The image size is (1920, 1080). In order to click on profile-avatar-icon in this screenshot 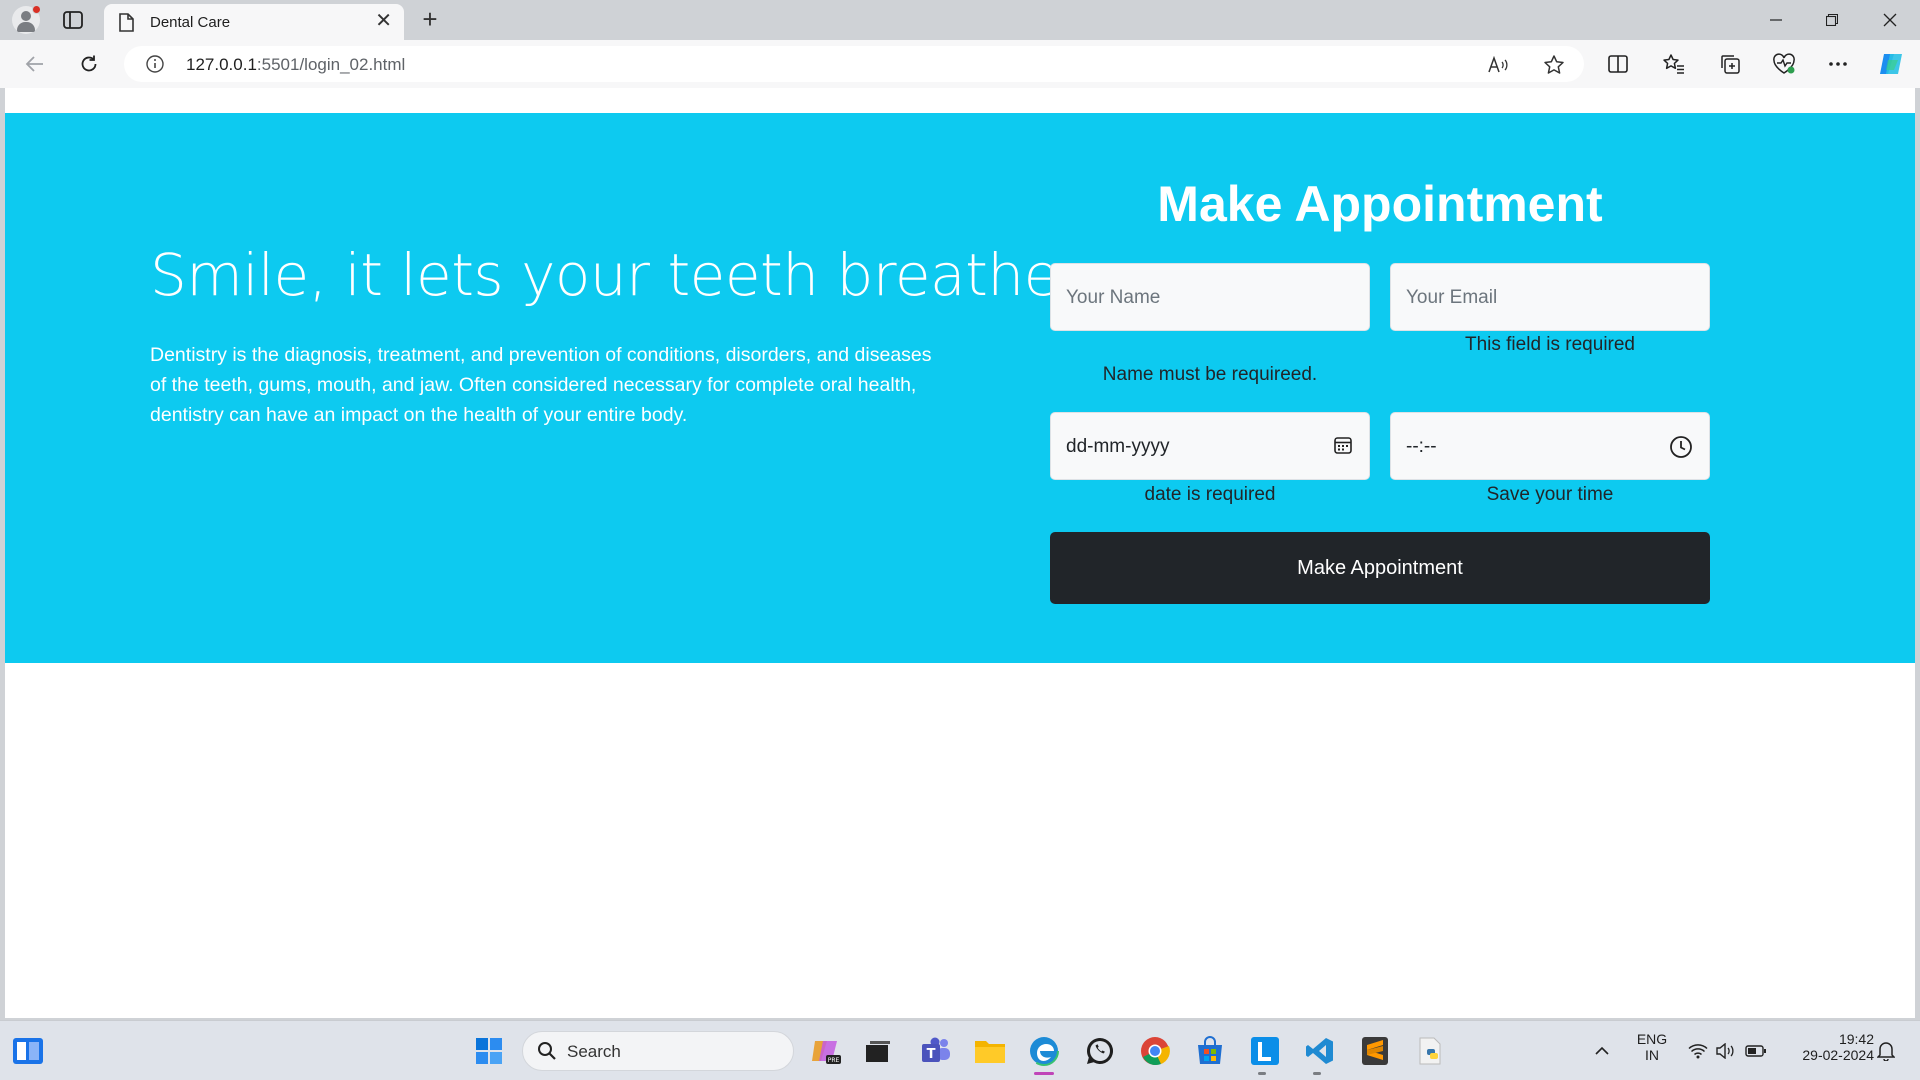, I will do `click(26, 19)`.